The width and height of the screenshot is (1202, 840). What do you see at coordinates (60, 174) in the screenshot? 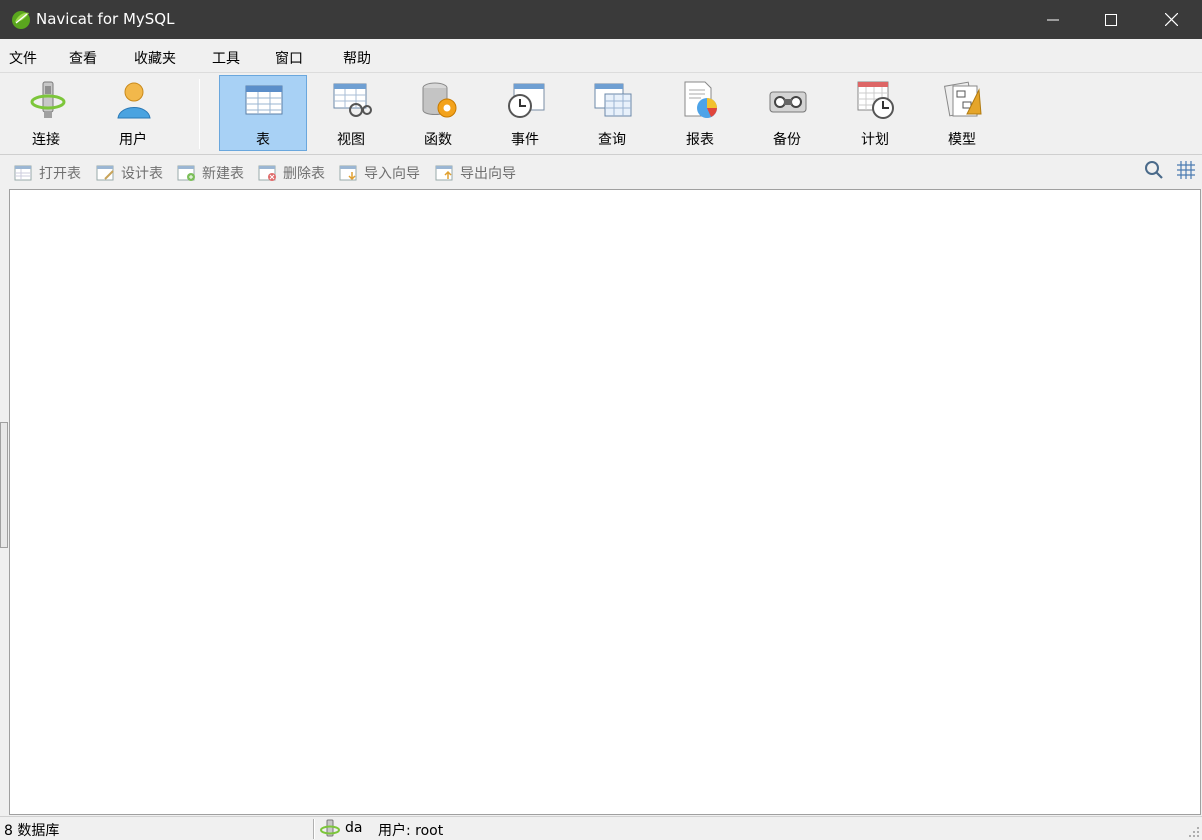
I see `open-table-label: 打开表` at bounding box center [60, 174].